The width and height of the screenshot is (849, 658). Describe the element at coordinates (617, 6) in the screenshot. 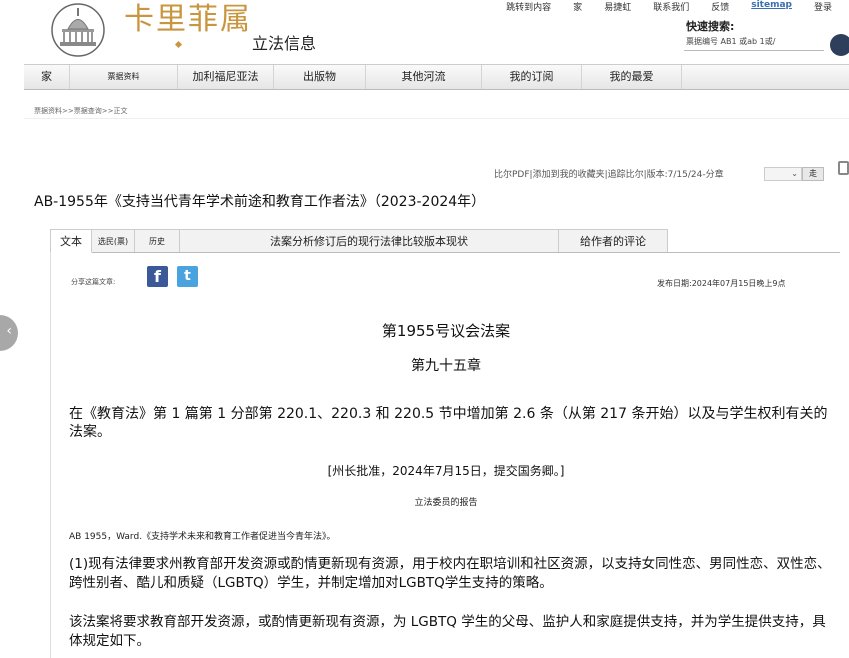

I see `ease-link: 易捷虹` at that location.